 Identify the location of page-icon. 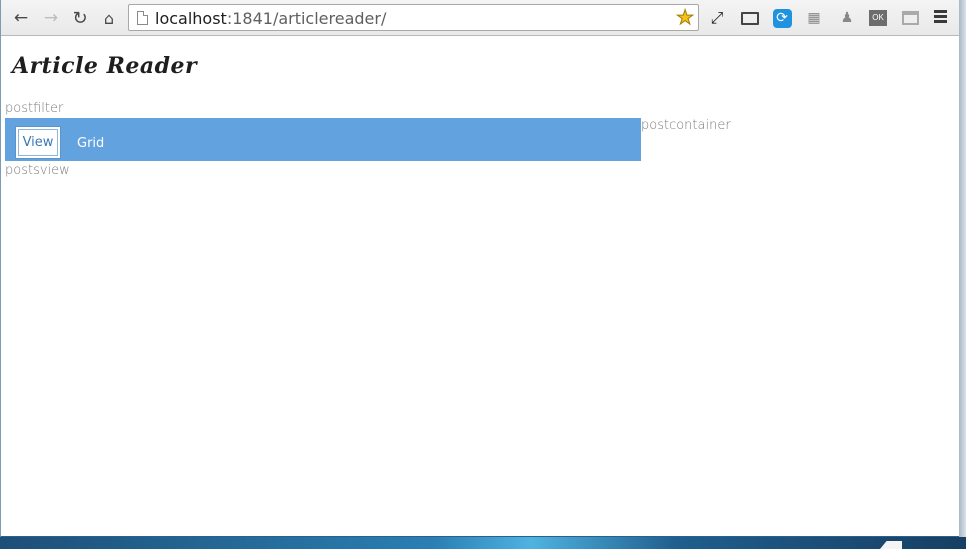
(142, 18).